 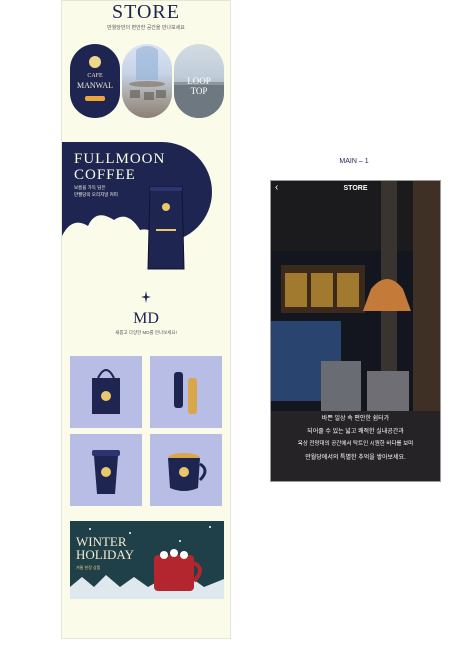 I want to click on md-subtitle: 새롭고 다양한 MD를 만나보세요!, so click(x=146, y=332).